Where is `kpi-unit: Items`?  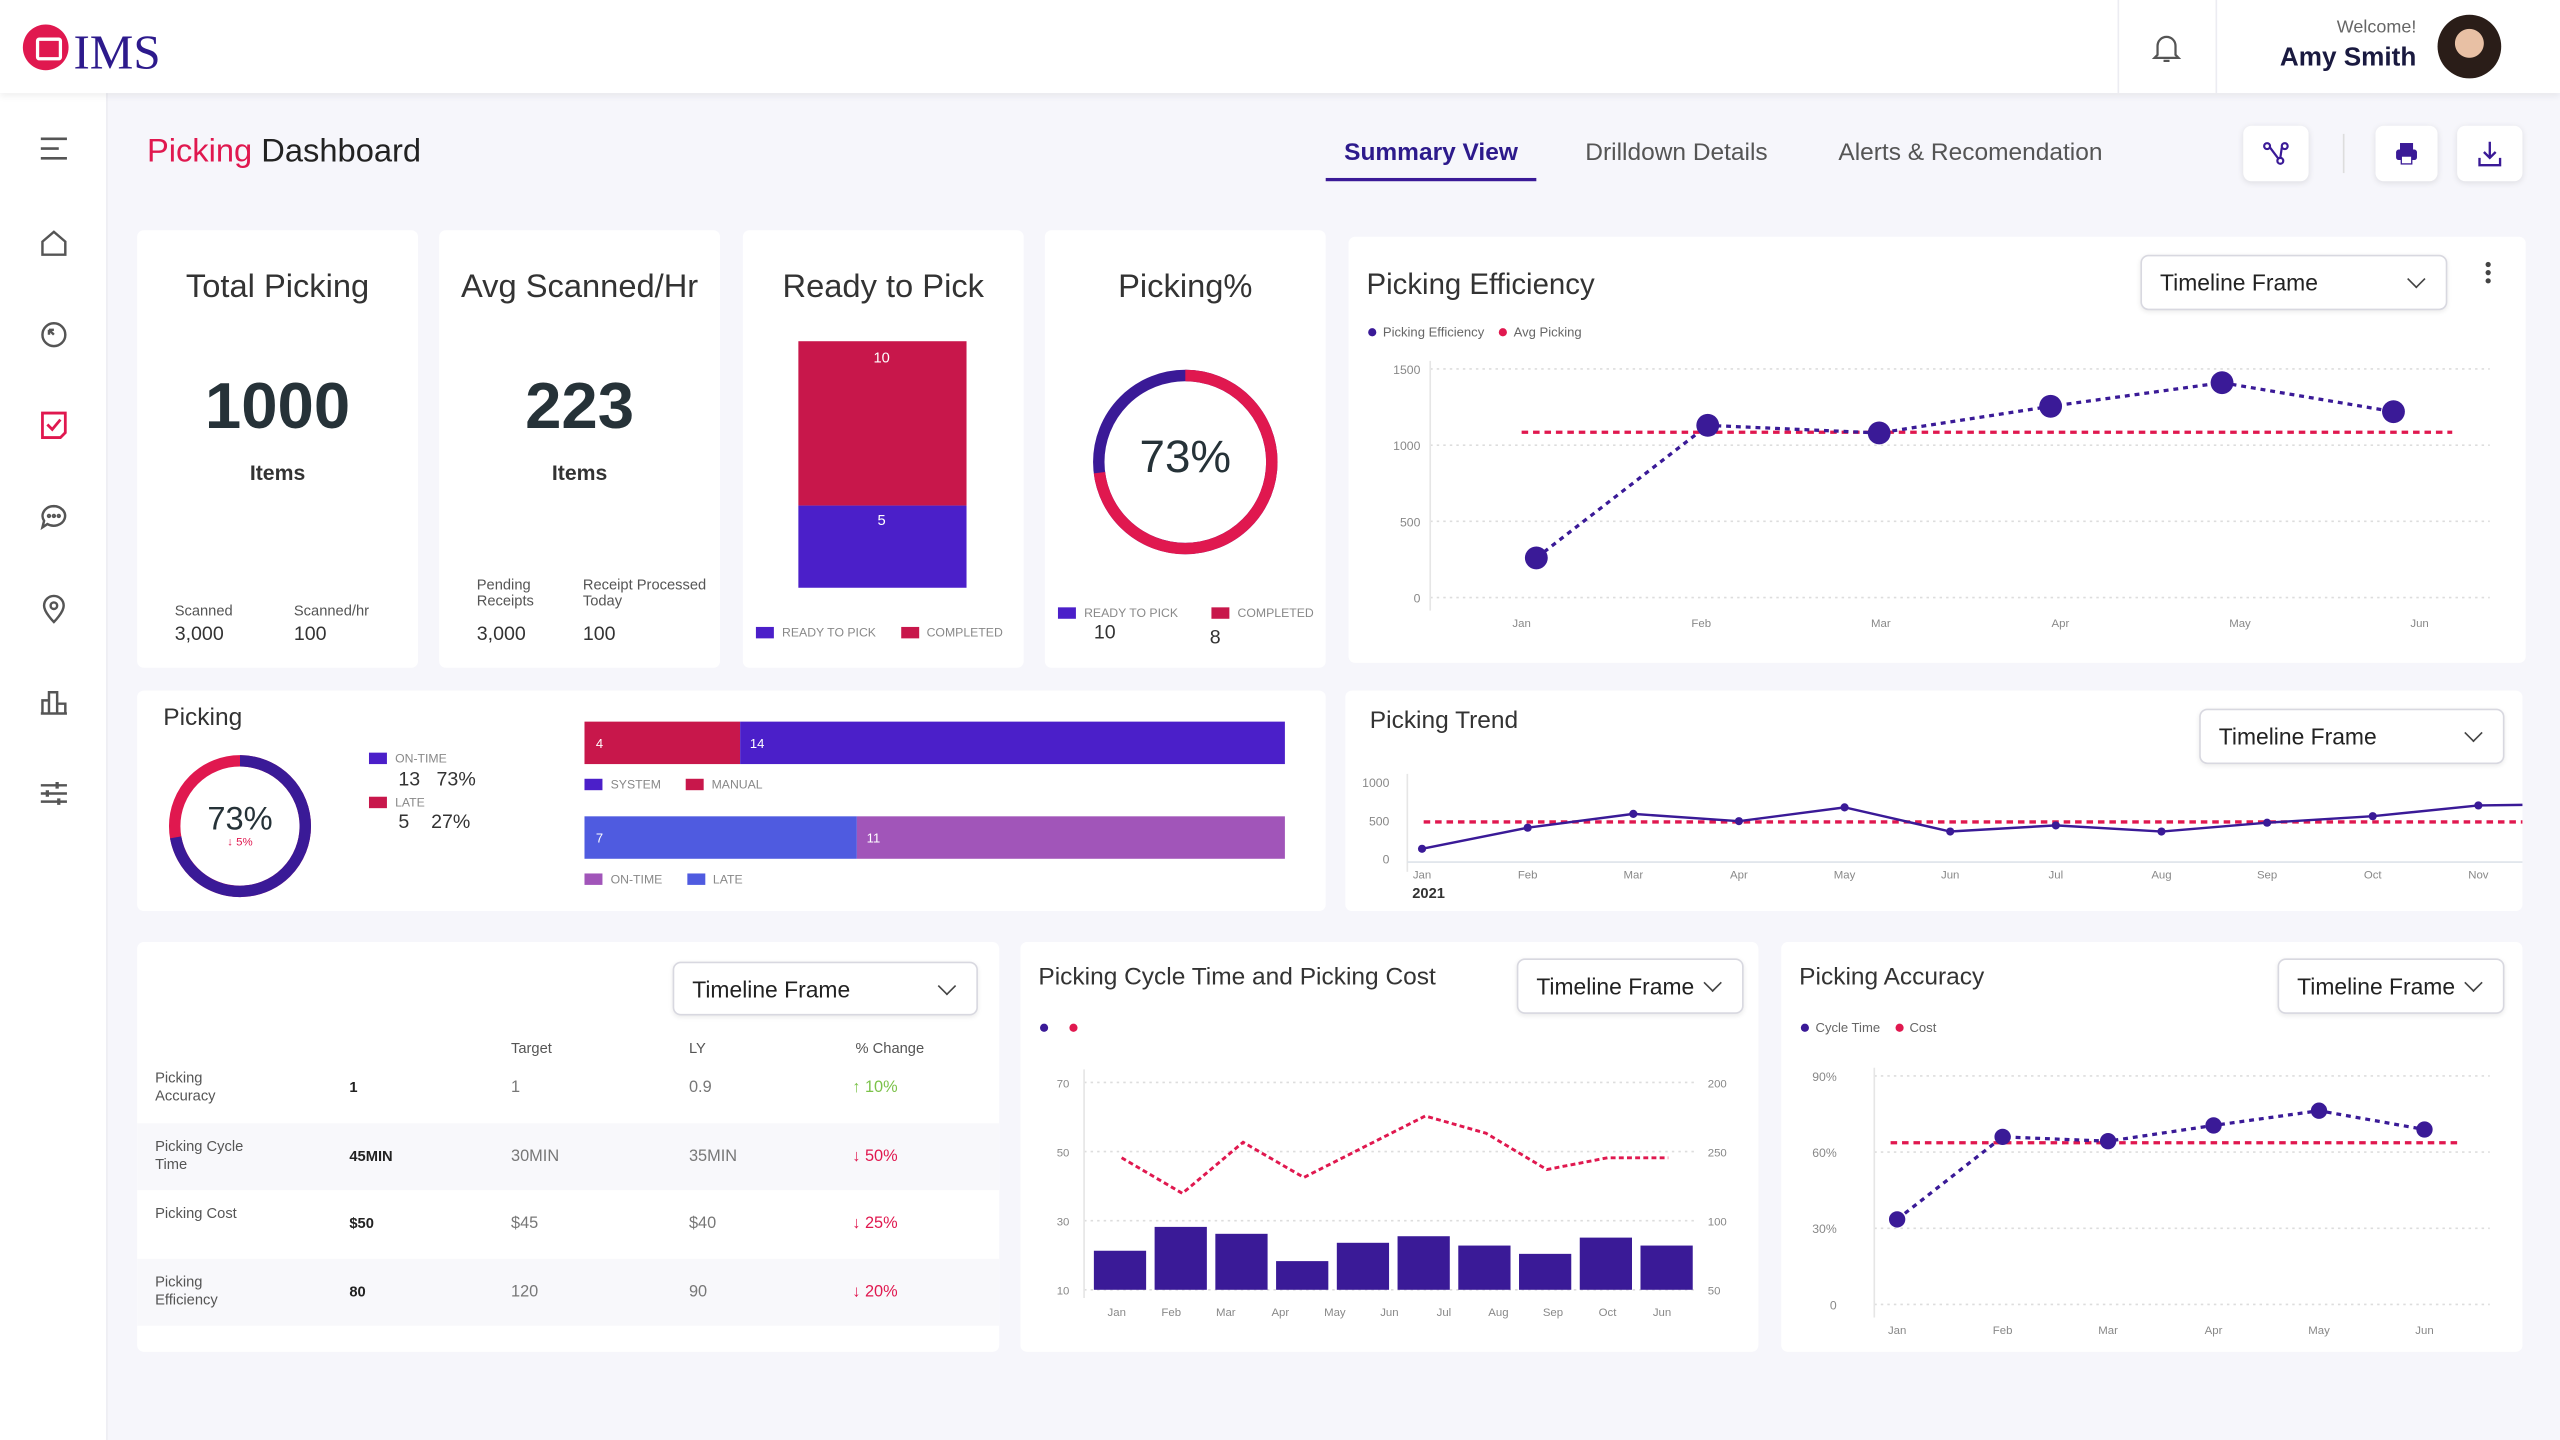
kpi-unit: Items is located at coordinates (579, 472).